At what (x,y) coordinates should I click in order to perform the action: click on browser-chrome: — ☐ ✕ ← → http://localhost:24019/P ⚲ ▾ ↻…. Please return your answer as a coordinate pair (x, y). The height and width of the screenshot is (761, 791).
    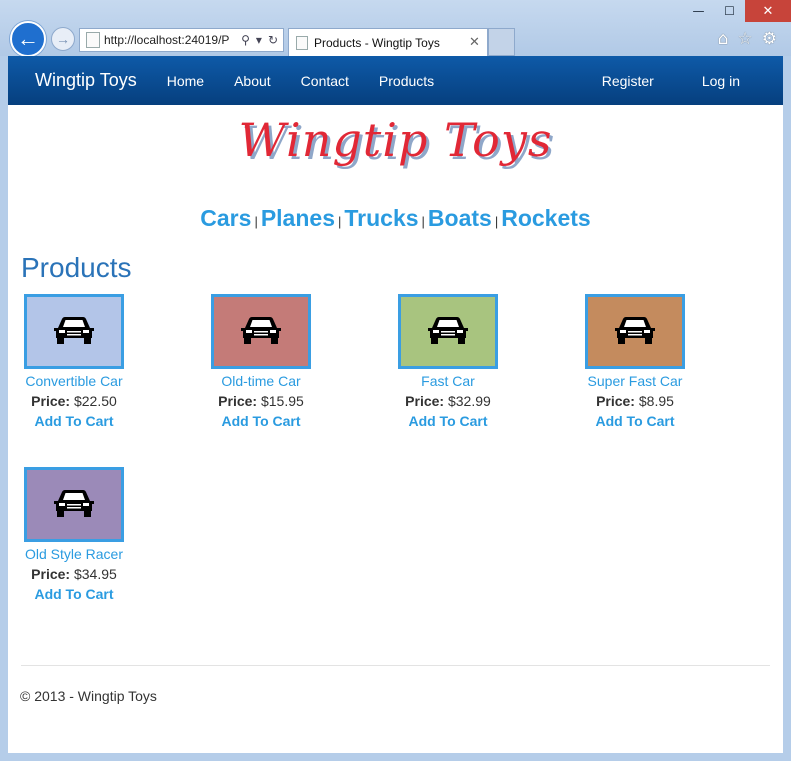
    Looking at the image, I should click on (395, 28).